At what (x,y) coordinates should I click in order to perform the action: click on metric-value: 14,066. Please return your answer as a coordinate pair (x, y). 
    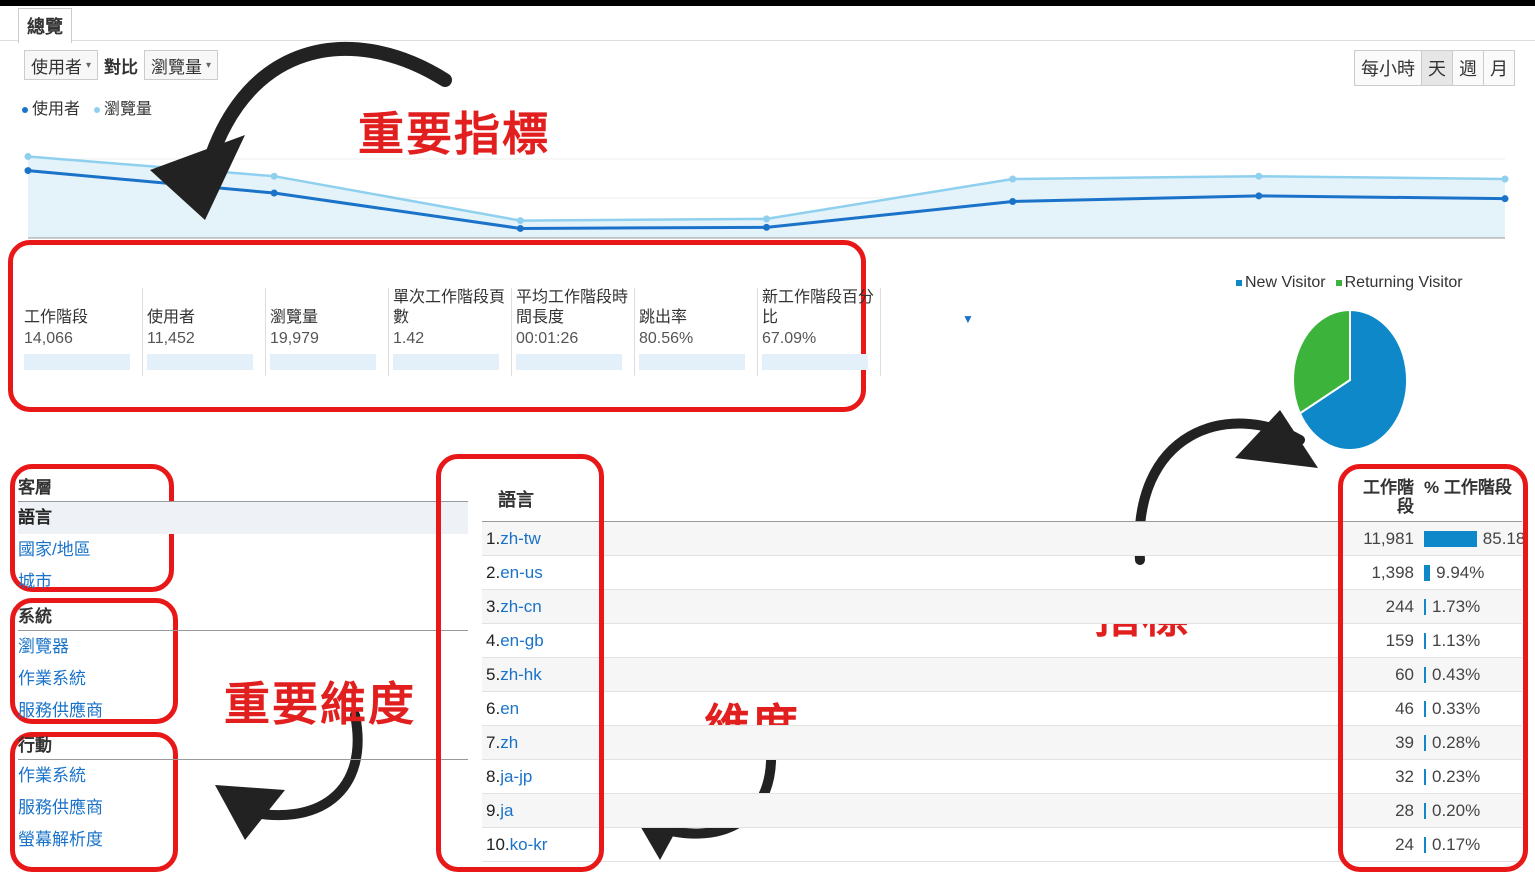
    Looking at the image, I should click on (48, 338).